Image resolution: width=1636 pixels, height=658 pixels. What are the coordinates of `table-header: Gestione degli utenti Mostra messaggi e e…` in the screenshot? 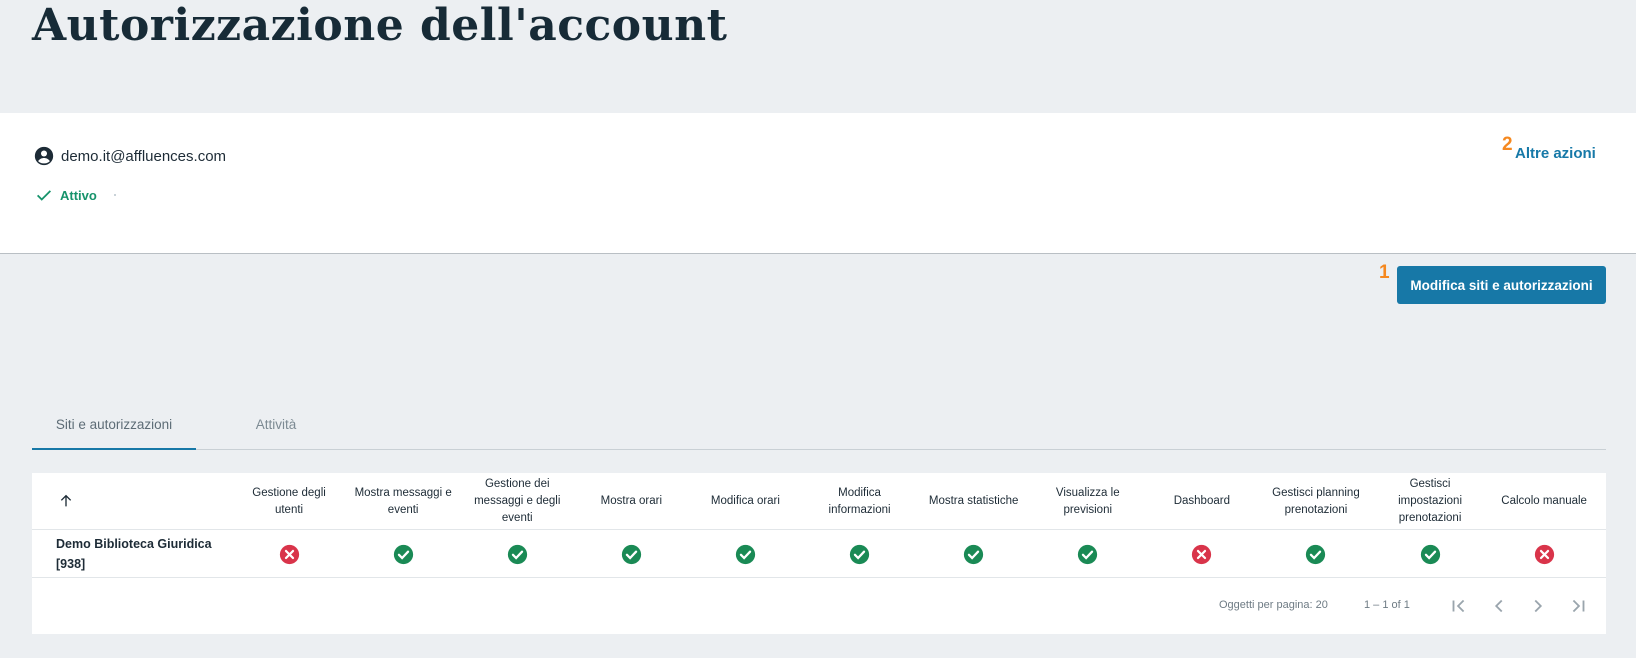 It's located at (819, 501).